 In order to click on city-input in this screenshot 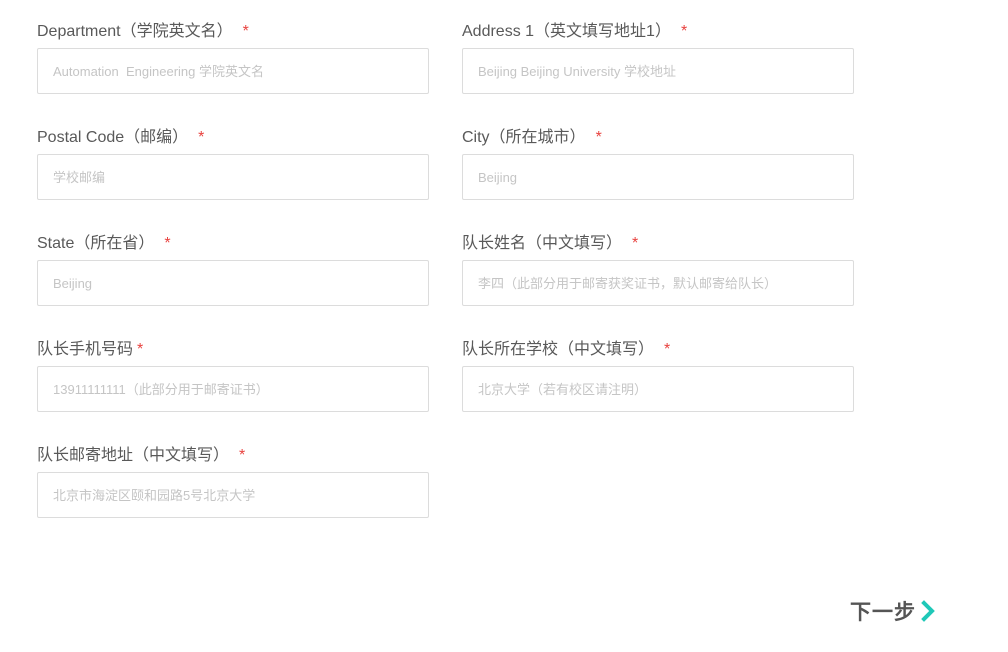, I will do `click(658, 177)`.